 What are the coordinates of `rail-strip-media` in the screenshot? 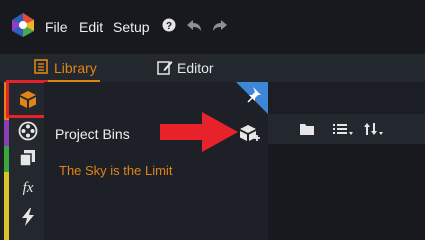 It's located at (6, 133).